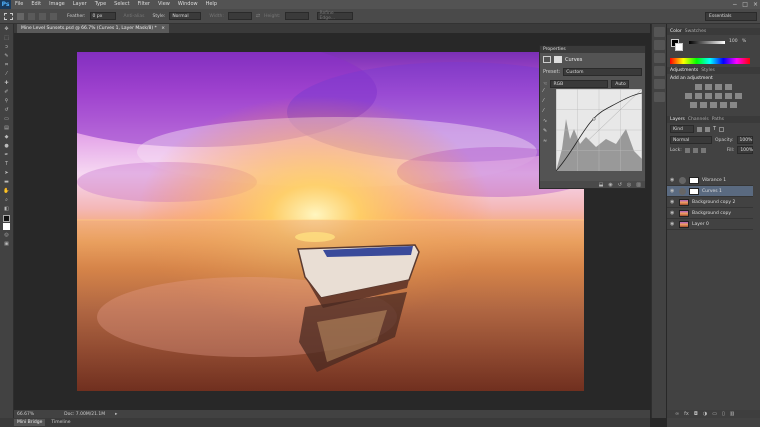 Image resolution: width=760 pixels, height=427 pixels. What do you see at coordinates (7, 47) in the screenshot?
I see `lasso-tool-icon: ↄ` at bounding box center [7, 47].